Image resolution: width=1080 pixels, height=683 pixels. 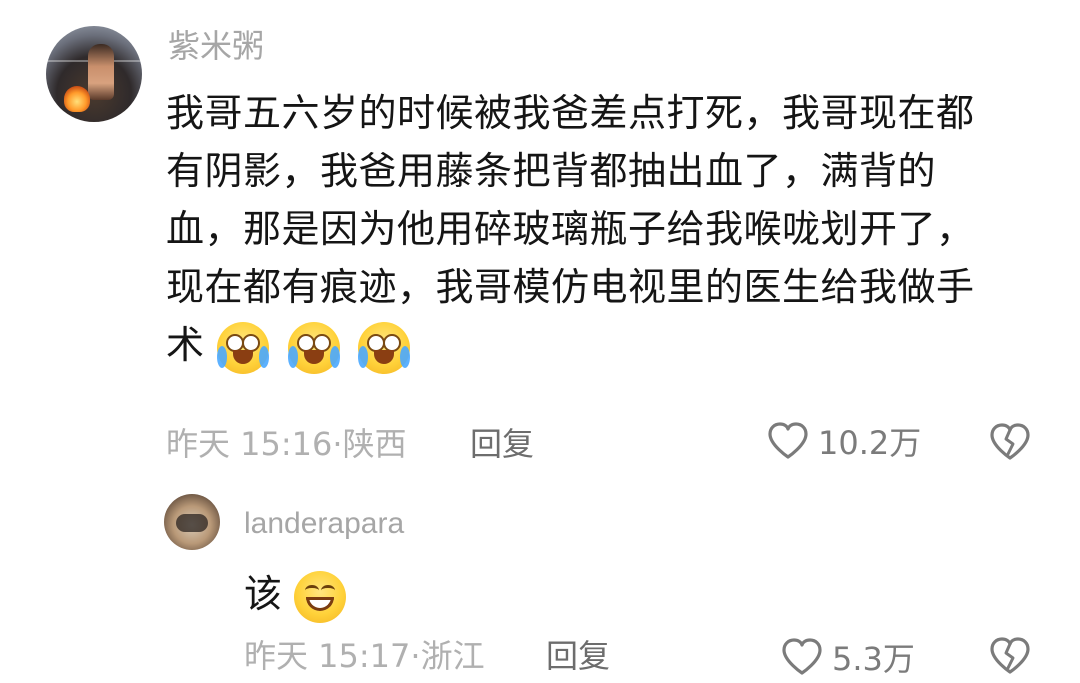 I want to click on avatar-shape, so click(x=192, y=523).